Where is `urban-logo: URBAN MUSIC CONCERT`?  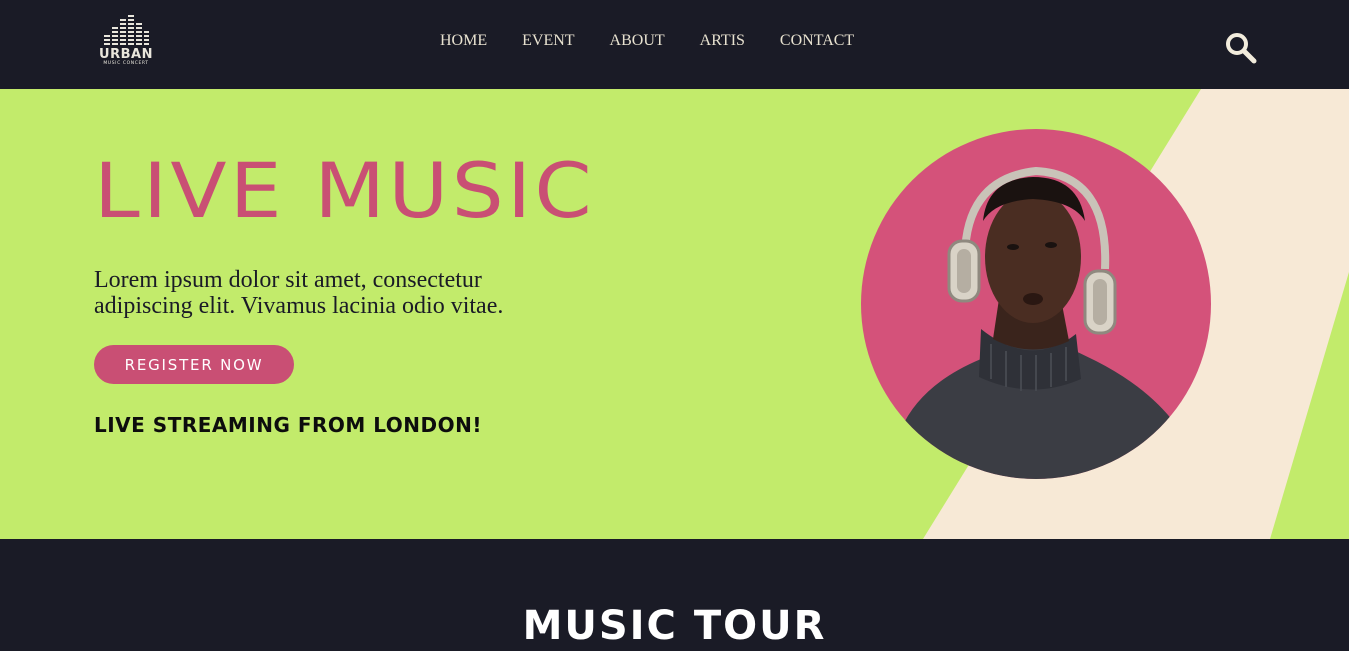
urban-logo: URBAN MUSIC CONCERT is located at coordinates (126, 44).